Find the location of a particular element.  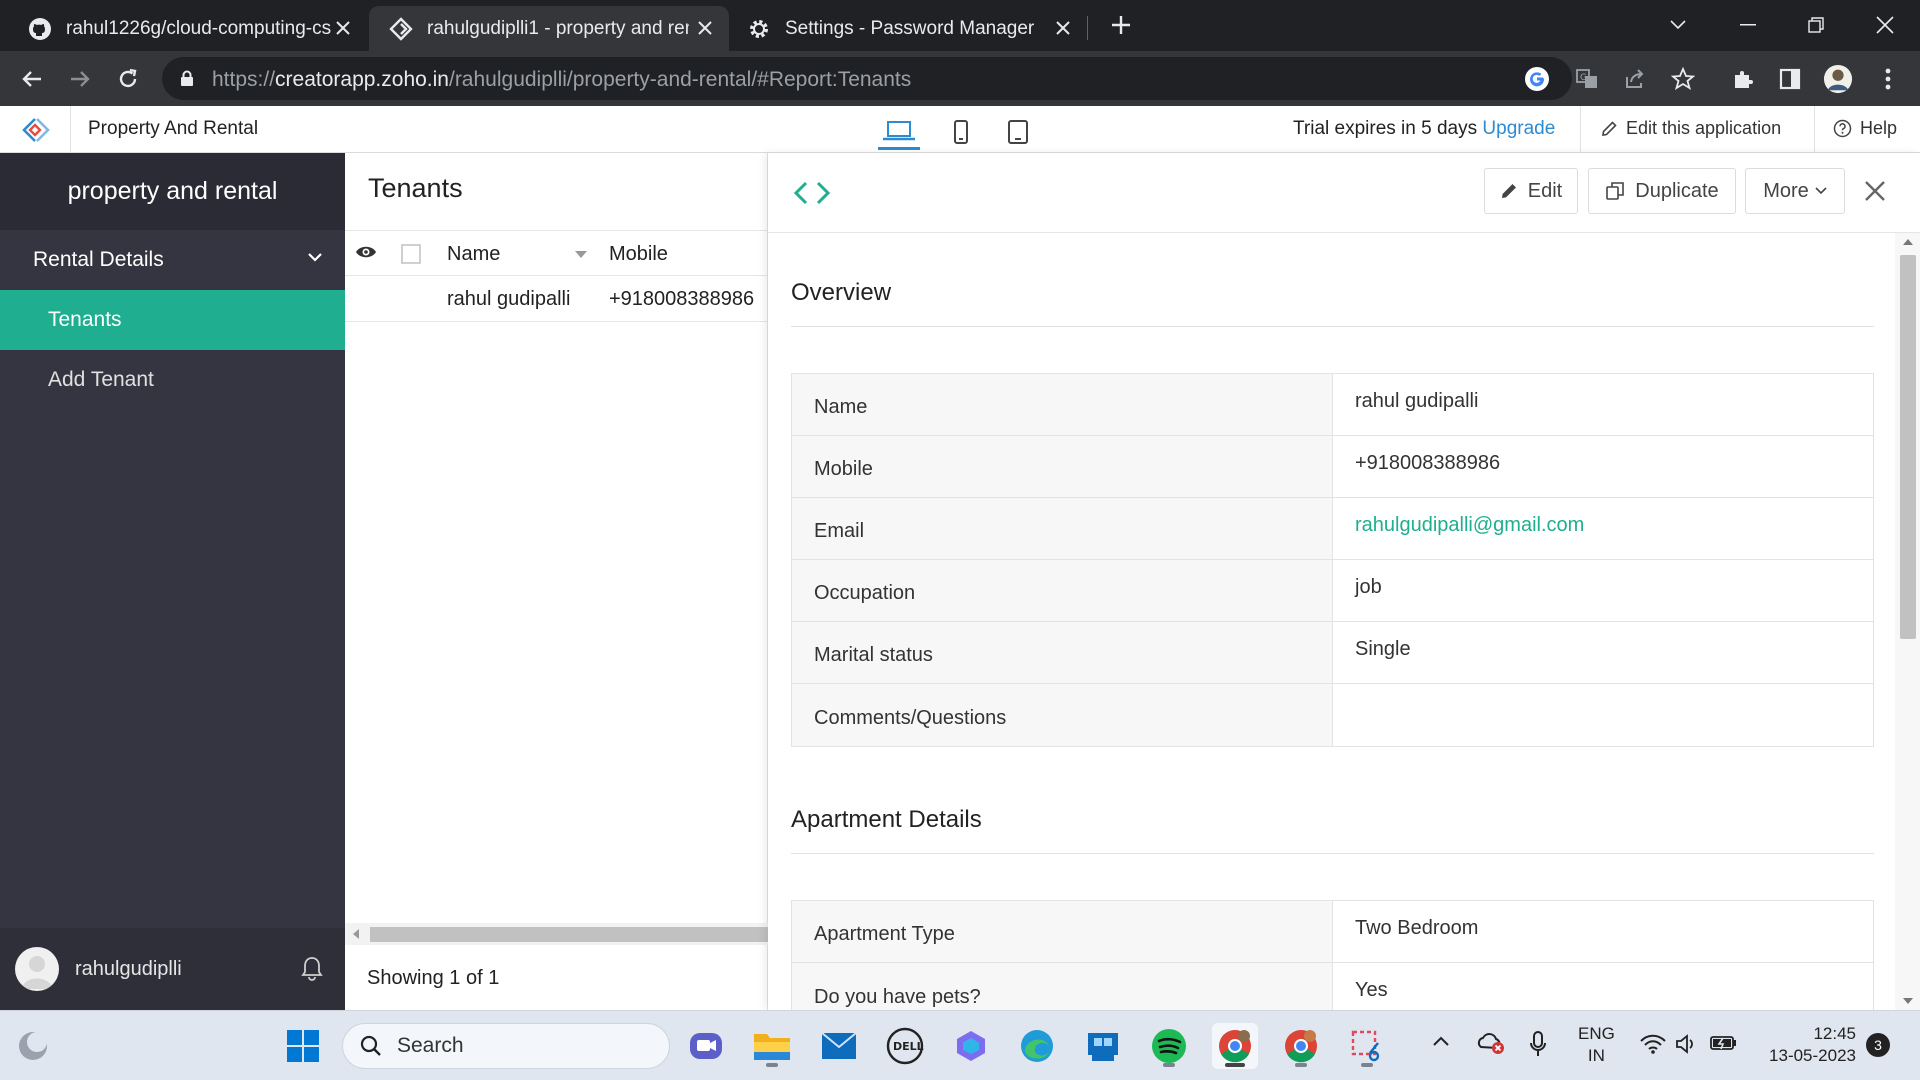

mail-icon is located at coordinates (839, 1046).